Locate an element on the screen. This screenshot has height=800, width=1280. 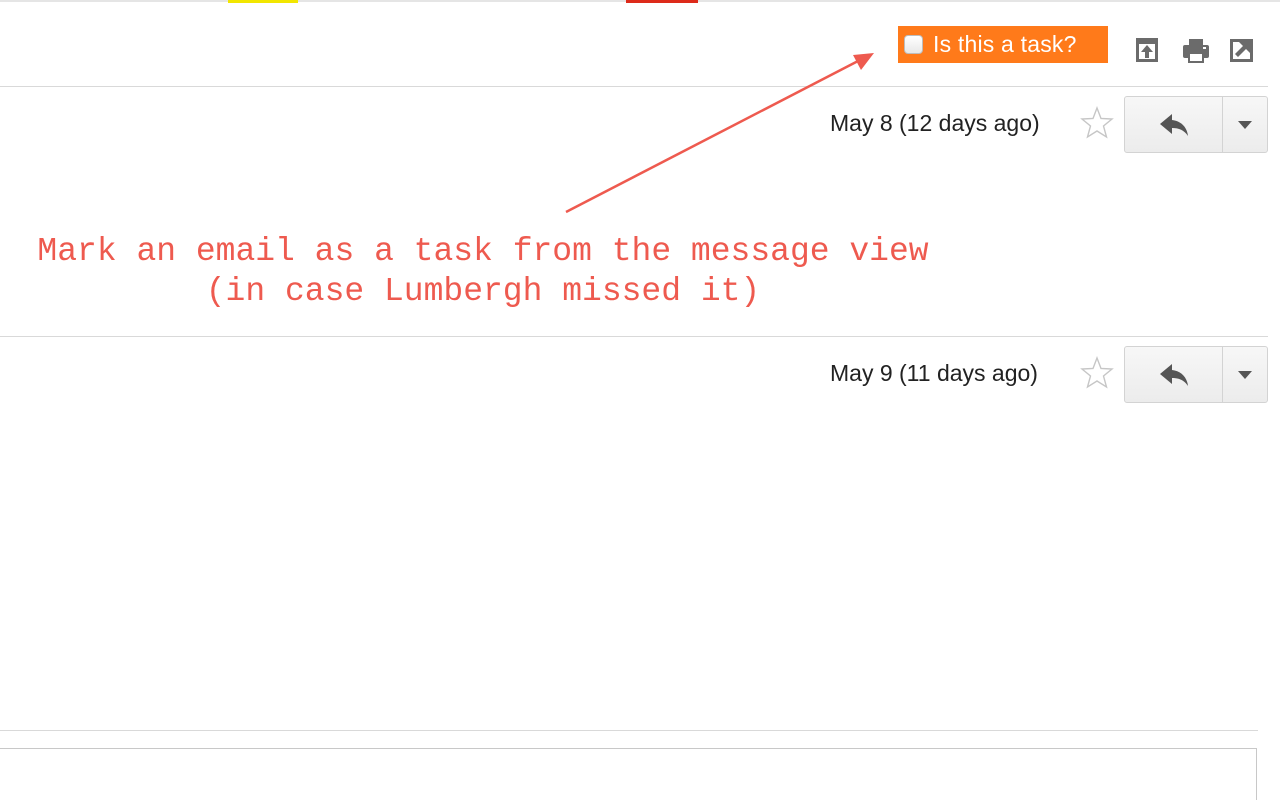
reply-icon is located at coordinates (1173, 374).